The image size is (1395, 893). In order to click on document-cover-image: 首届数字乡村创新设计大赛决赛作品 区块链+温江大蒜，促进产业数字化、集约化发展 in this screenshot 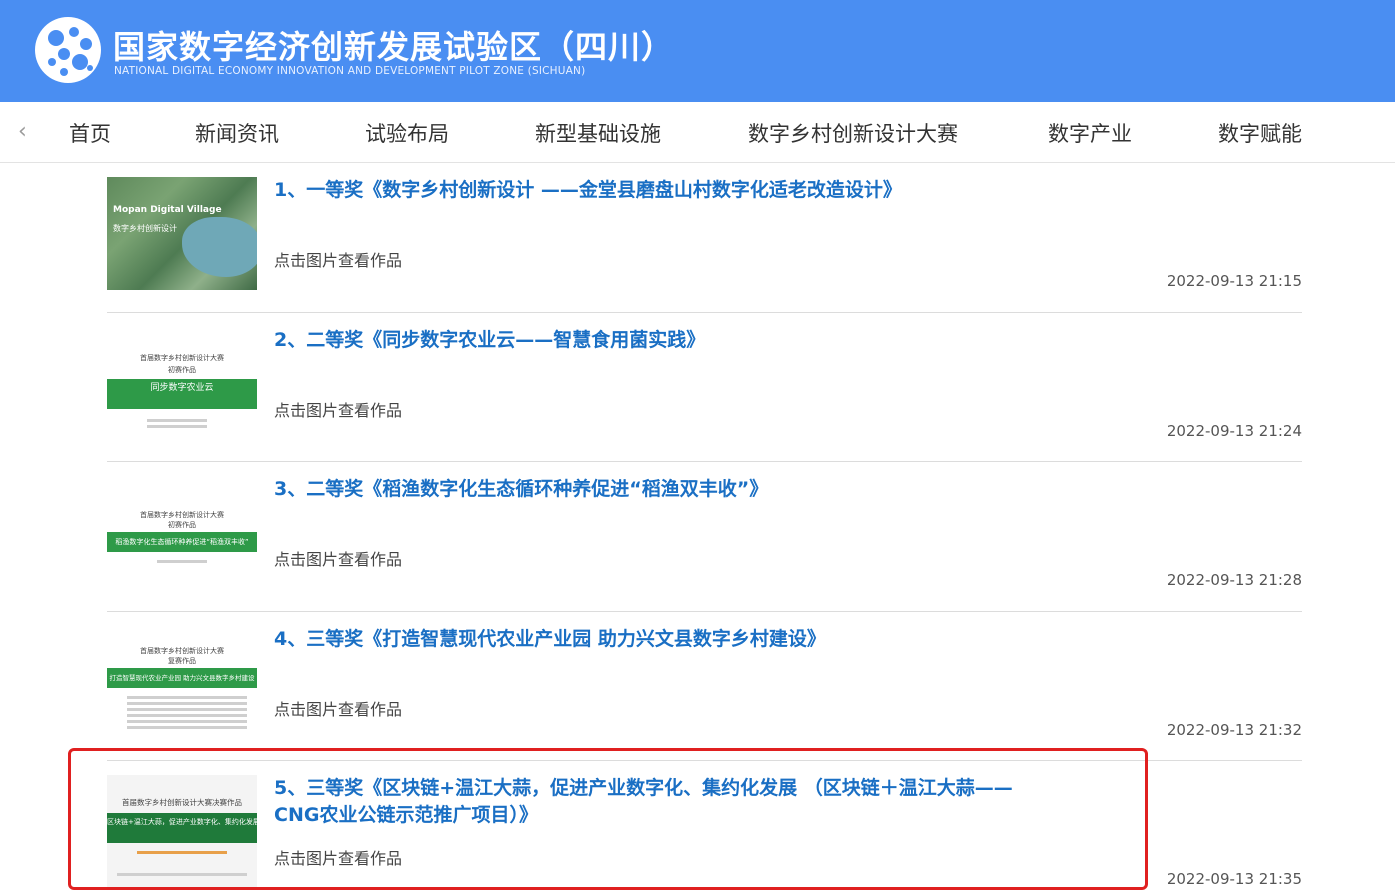, I will do `click(182, 831)`.